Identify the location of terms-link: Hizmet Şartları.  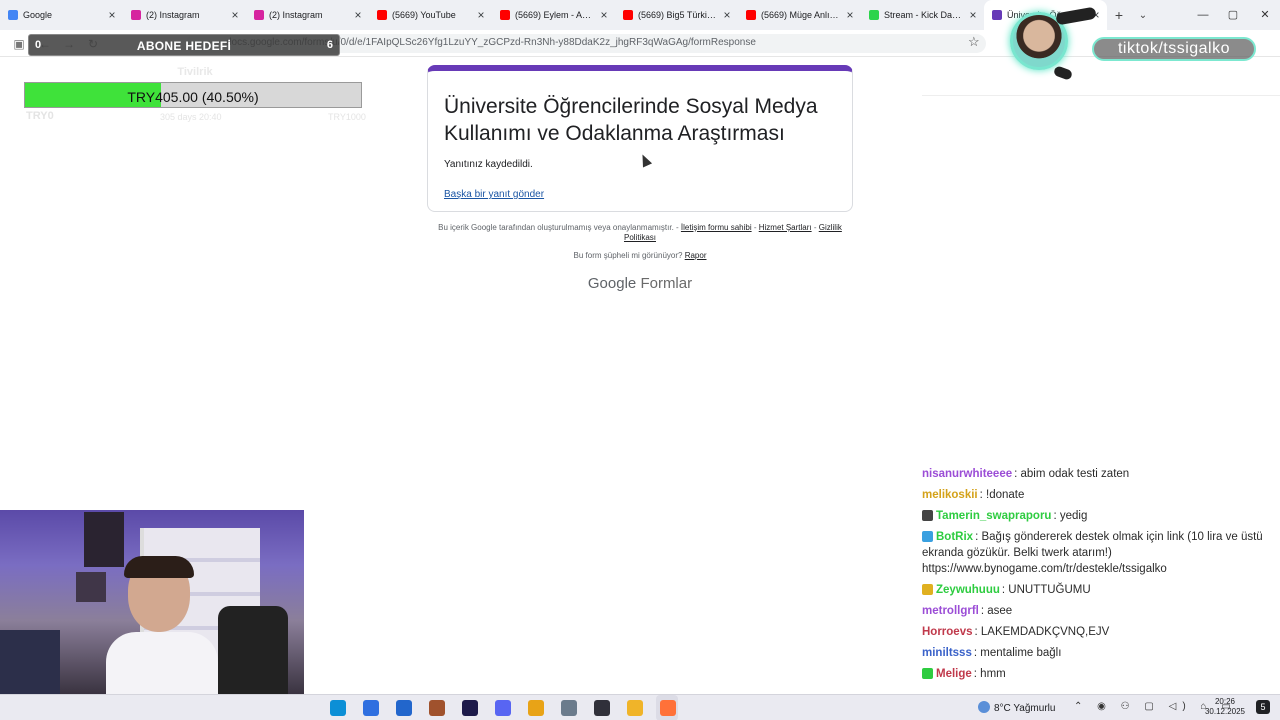
(785, 227).